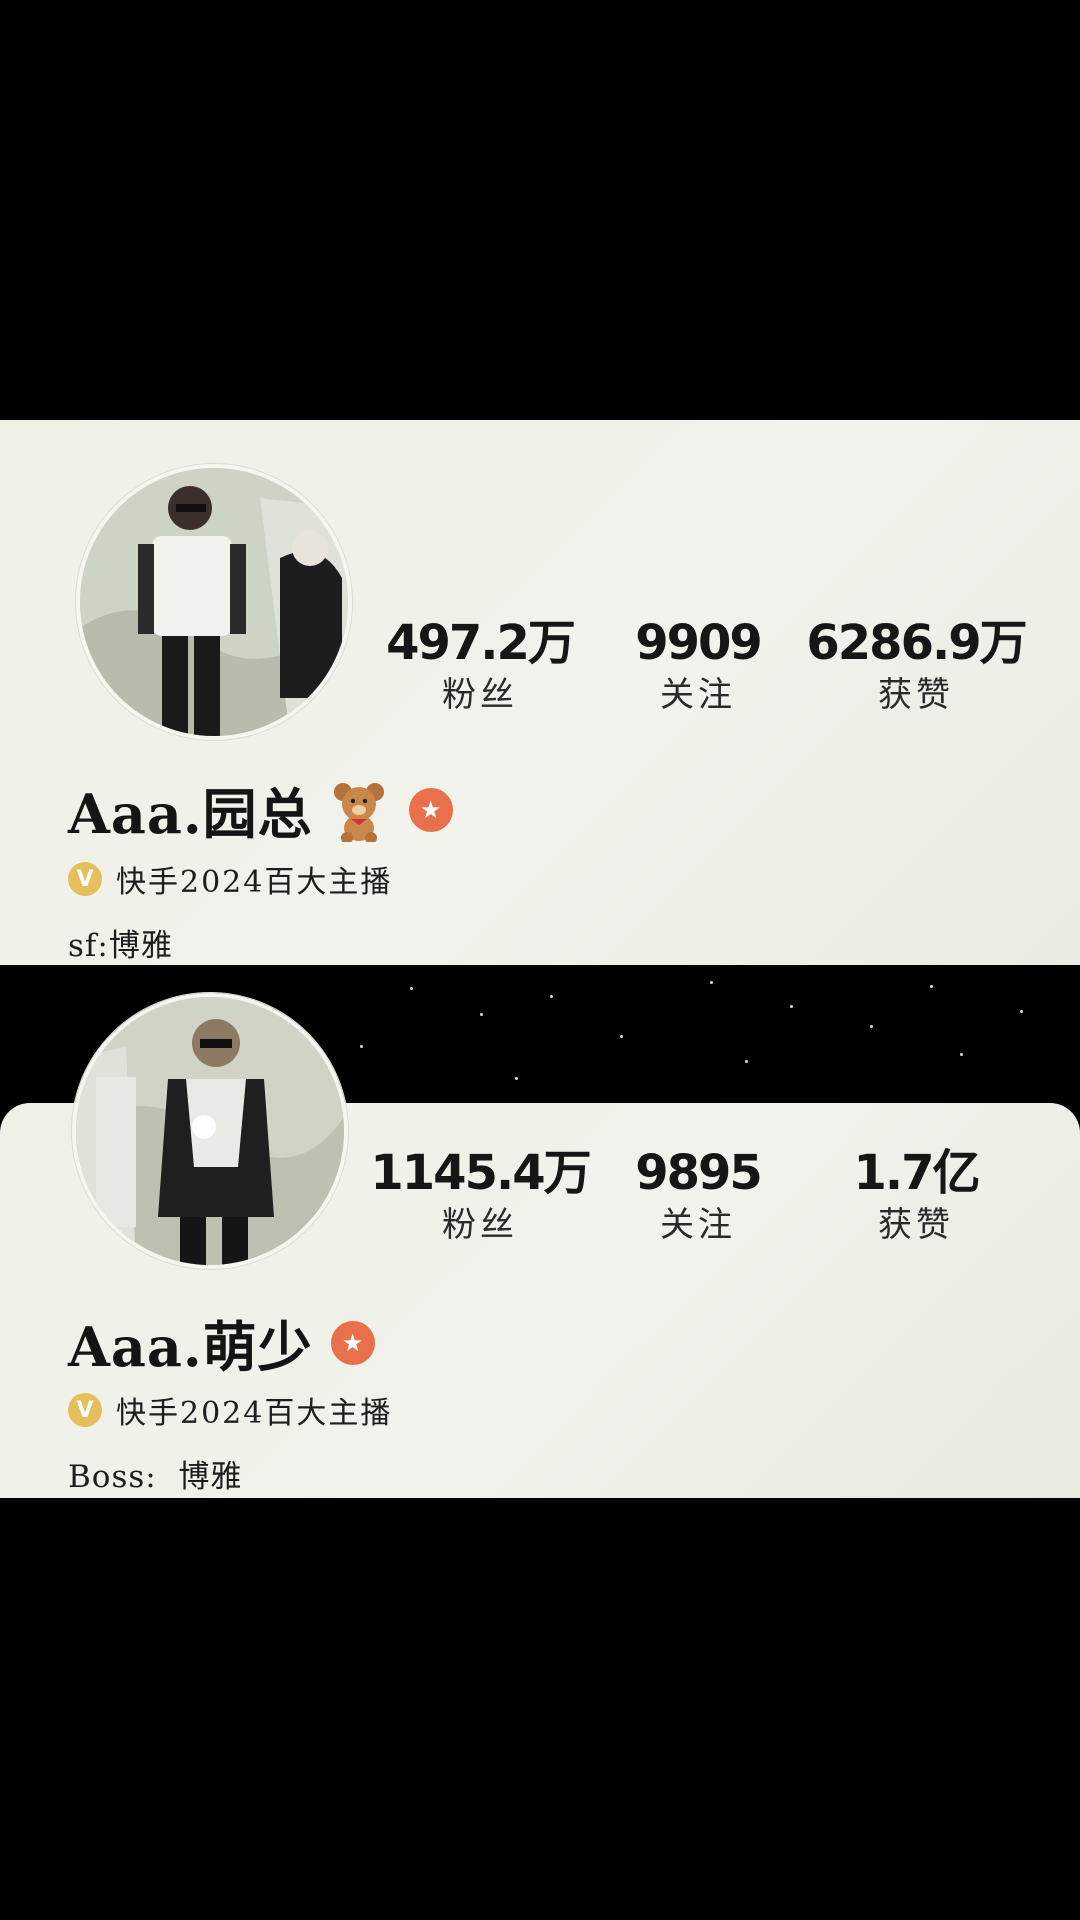 The height and width of the screenshot is (1920, 1080). What do you see at coordinates (190, 1347) in the screenshot?
I see `profile-name: Aaa.萌少` at bounding box center [190, 1347].